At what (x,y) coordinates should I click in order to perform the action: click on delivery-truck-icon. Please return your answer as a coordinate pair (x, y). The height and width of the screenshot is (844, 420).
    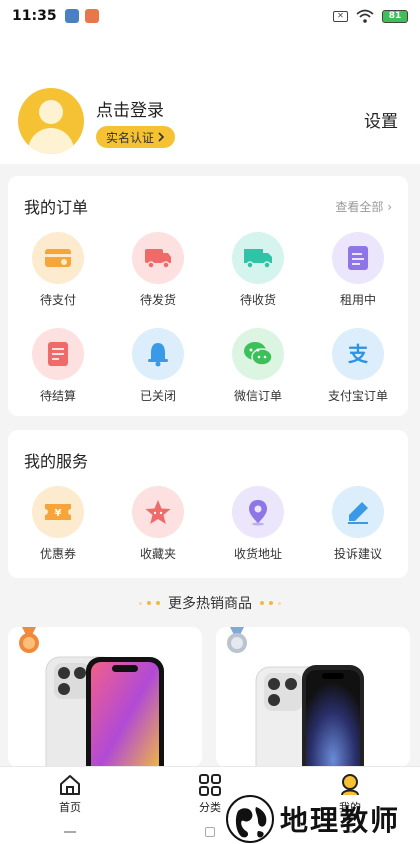
    Looking at the image, I should click on (158, 258).